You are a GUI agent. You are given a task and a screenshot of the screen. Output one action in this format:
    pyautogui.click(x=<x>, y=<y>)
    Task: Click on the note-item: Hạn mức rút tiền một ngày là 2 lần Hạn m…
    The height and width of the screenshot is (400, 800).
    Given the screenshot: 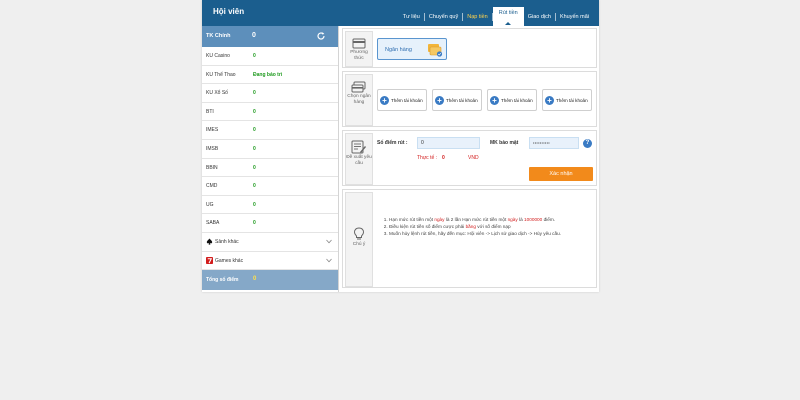 What is the action you would take?
    pyautogui.click(x=490, y=219)
    